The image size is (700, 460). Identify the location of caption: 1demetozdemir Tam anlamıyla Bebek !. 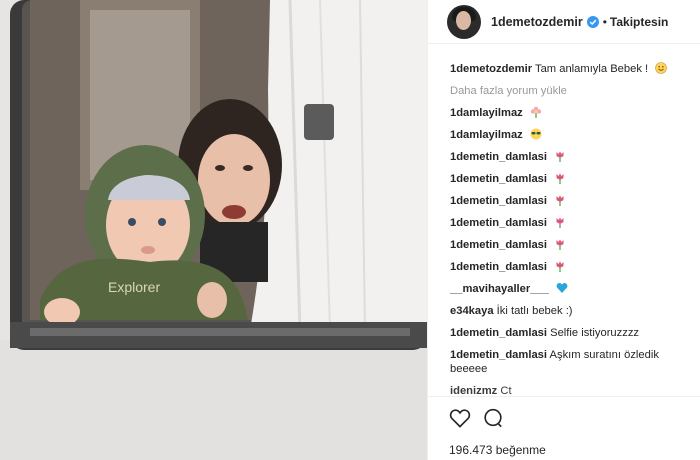
(568, 69).